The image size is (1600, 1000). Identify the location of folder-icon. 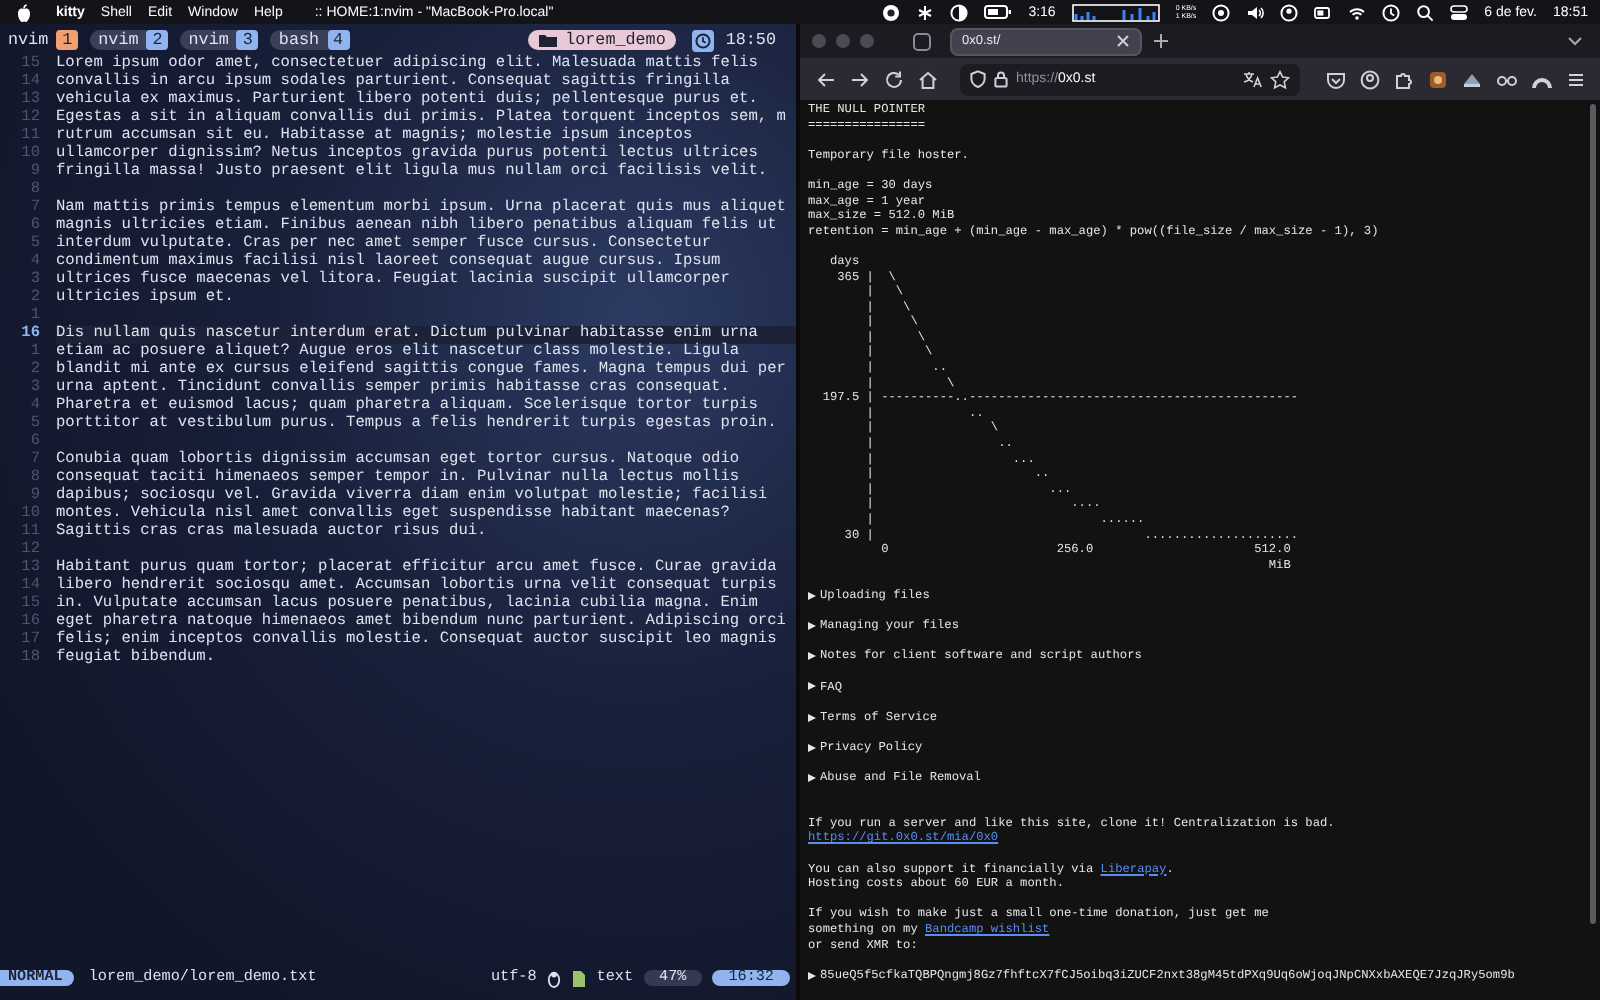
(547, 40).